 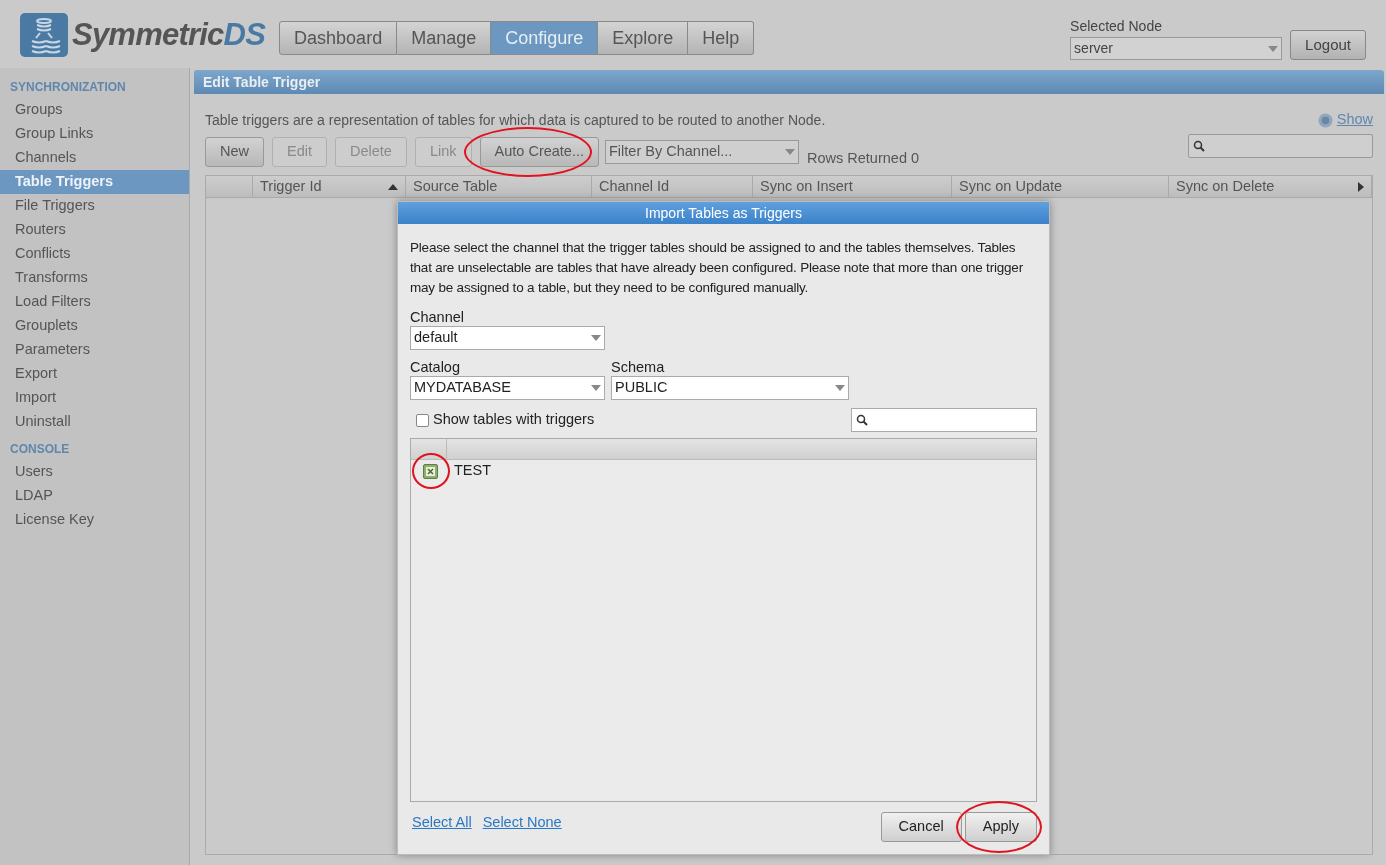 What do you see at coordinates (545, 38) in the screenshot?
I see `nav-tab: Configure` at bounding box center [545, 38].